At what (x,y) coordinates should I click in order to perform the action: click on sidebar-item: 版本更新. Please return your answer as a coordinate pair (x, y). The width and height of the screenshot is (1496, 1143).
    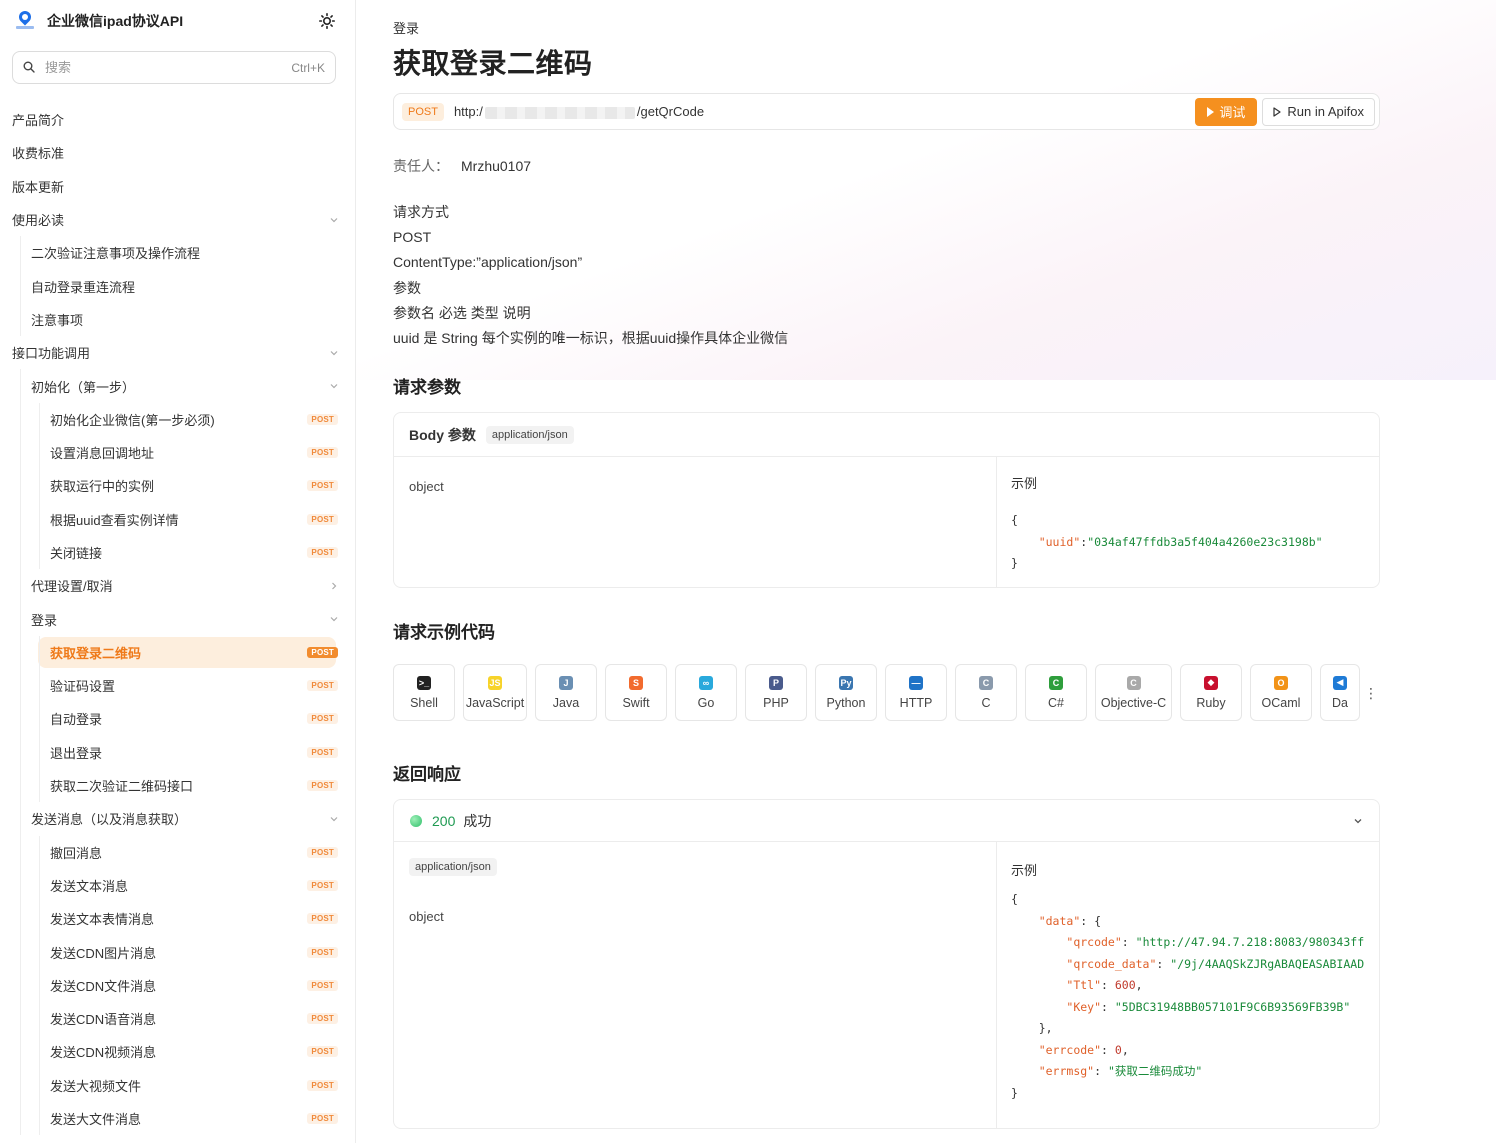
    Looking at the image, I should click on (177, 186).